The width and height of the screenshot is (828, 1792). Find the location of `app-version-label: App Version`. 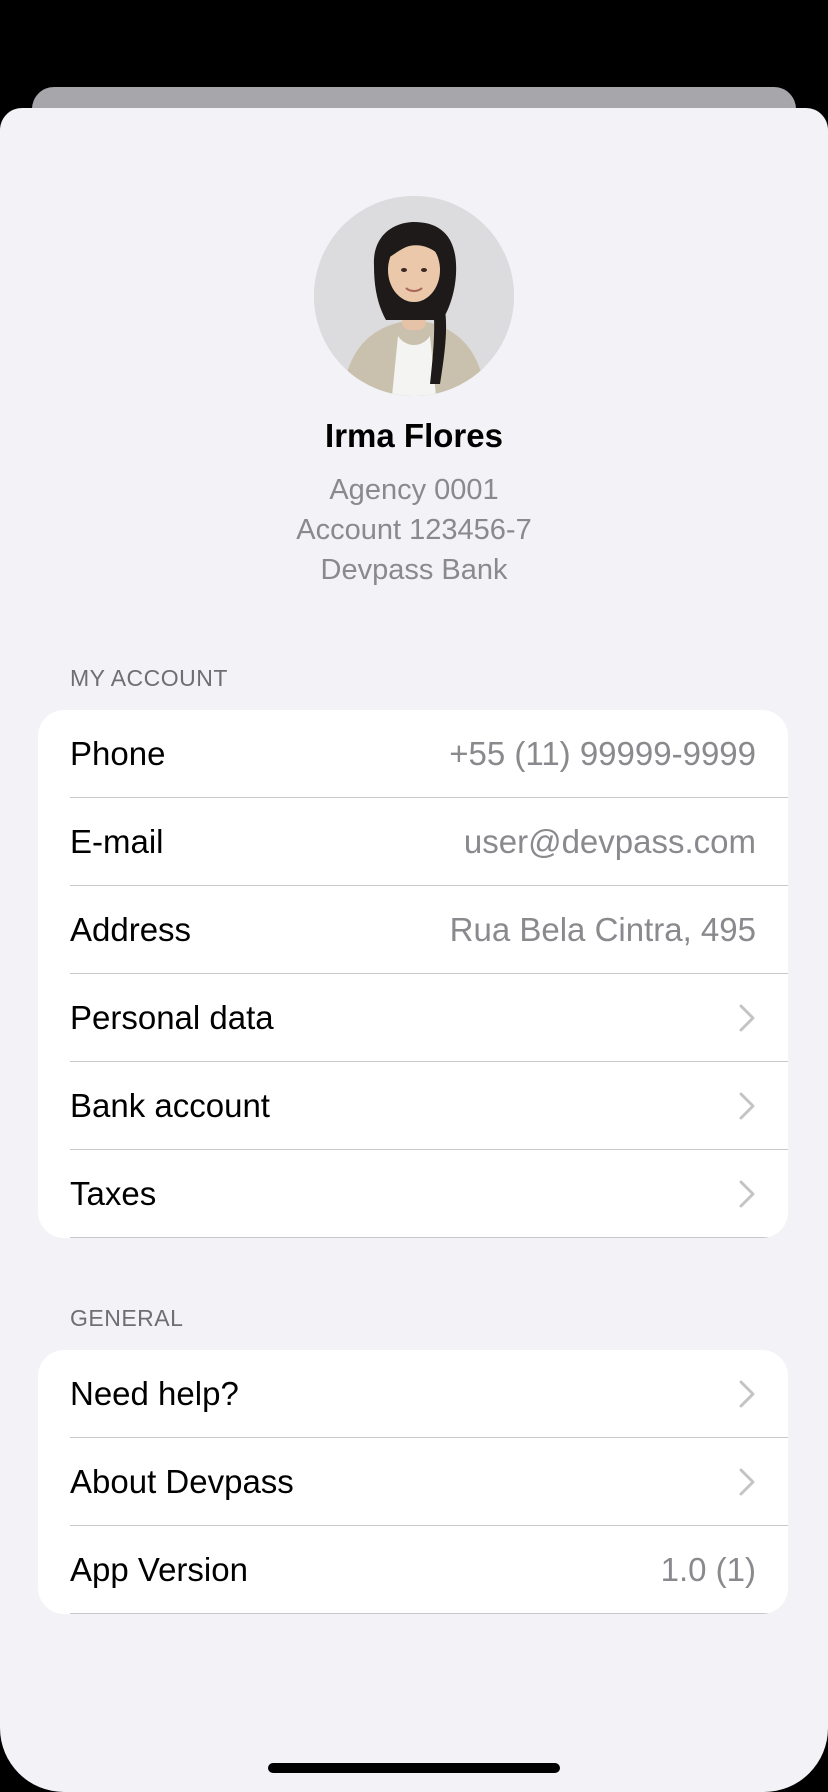

app-version-label: App Version is located at coordinates (159, 1569).